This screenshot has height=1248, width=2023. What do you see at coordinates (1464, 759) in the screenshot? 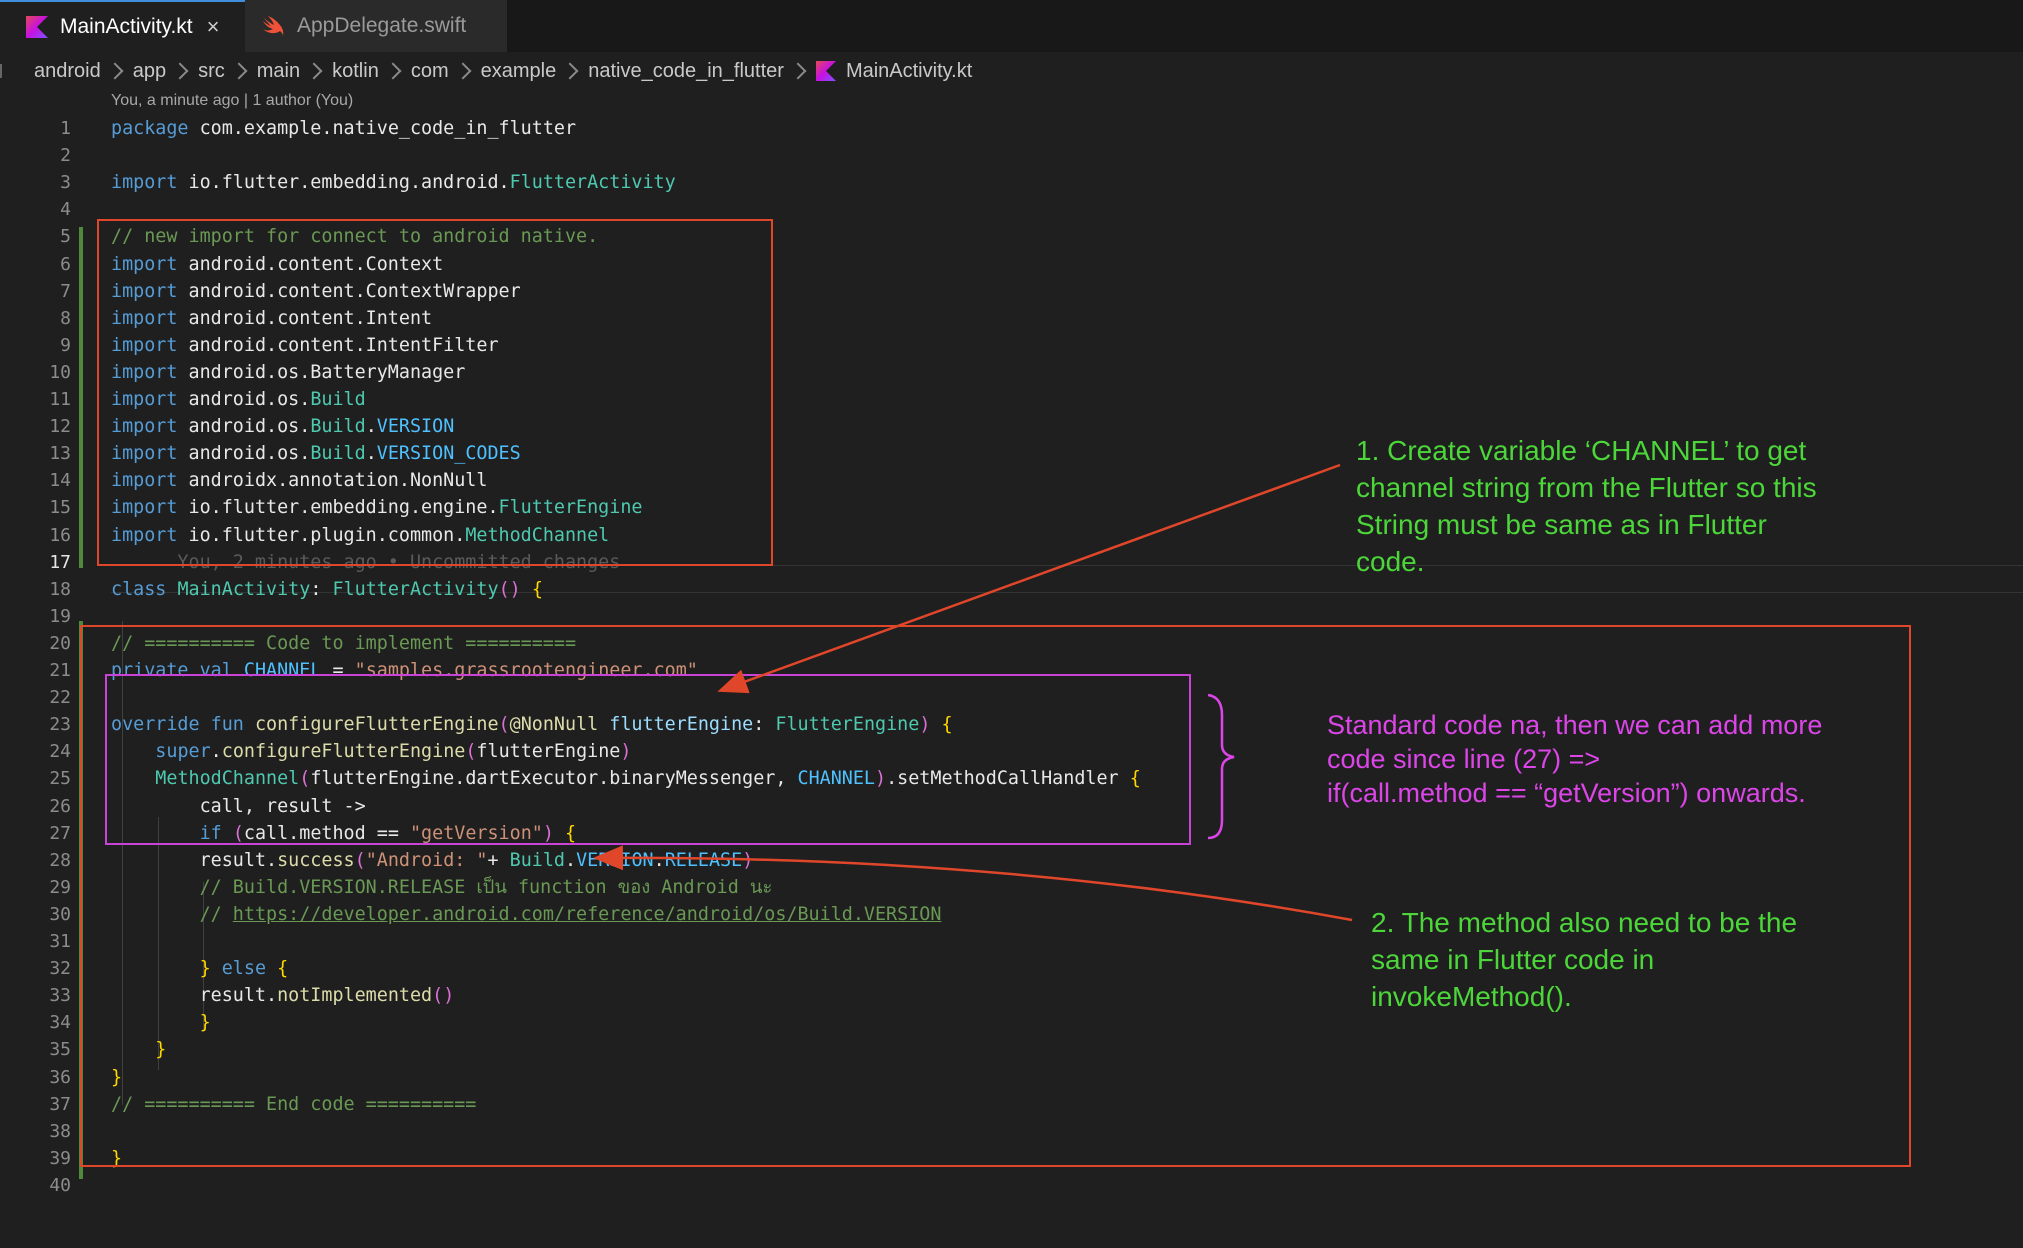
I see `annotation-line: code since line (27) =>` at bounding box center [1464, 759].